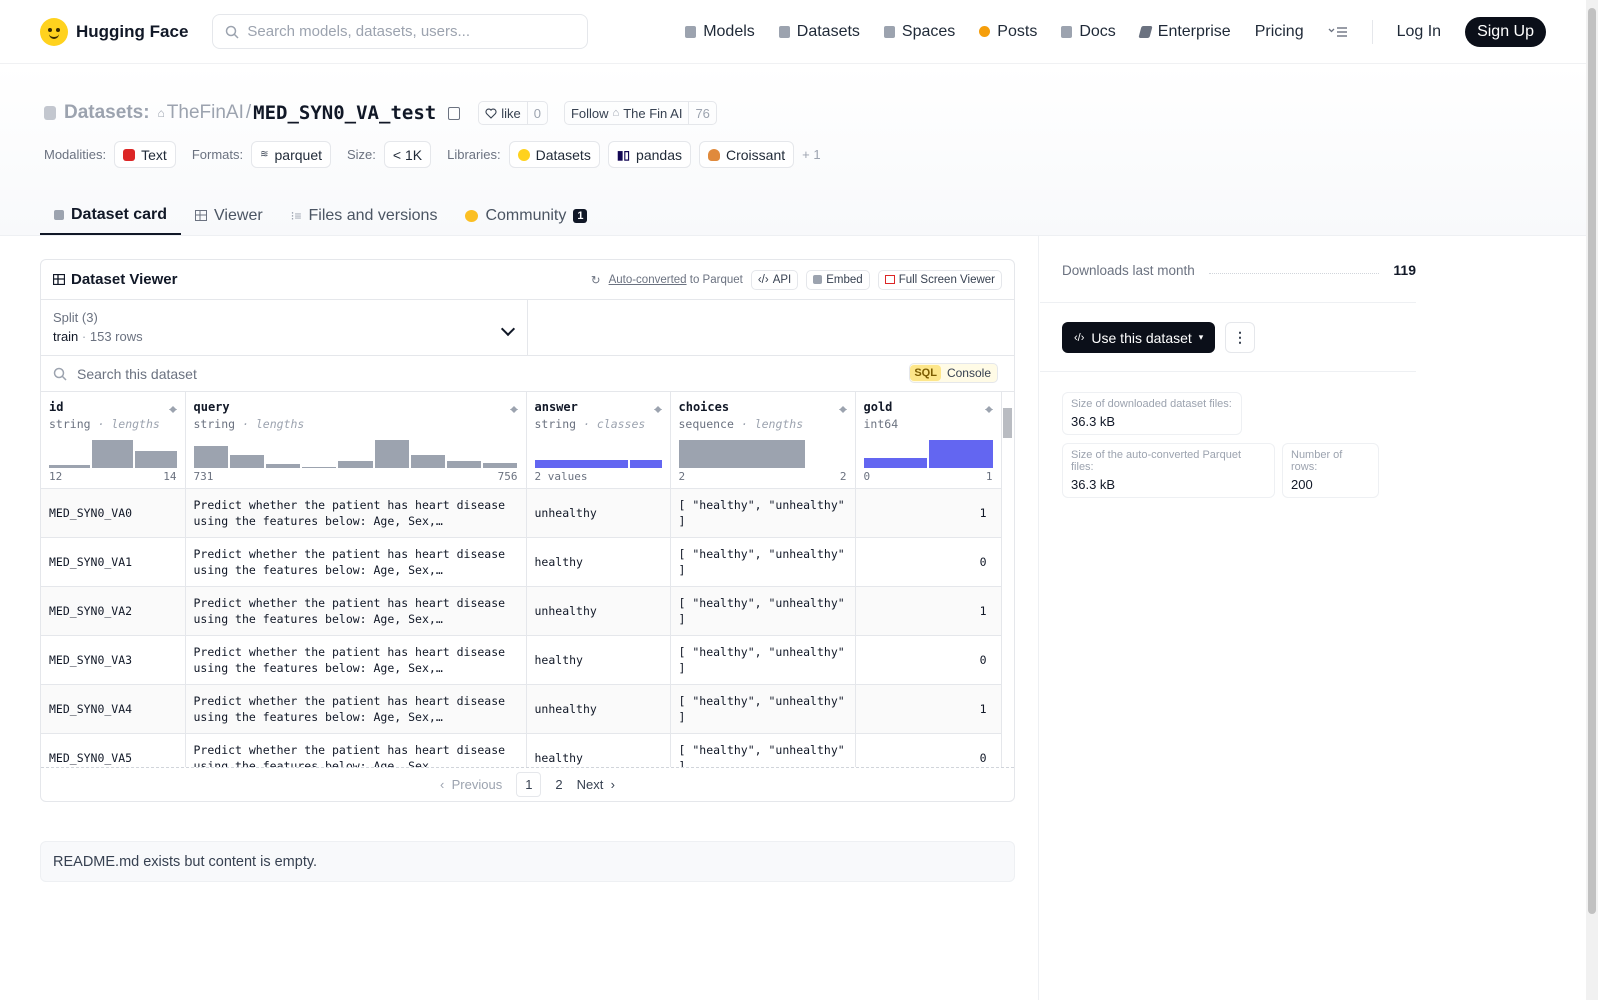 Image resolution: width=1600 pixels, height=1000 pixels. What do you see at coordinates (356, 440) in the screenshot?
I see `column-header-query: query string · lengths 731 756` at bounding box center [356, 440].